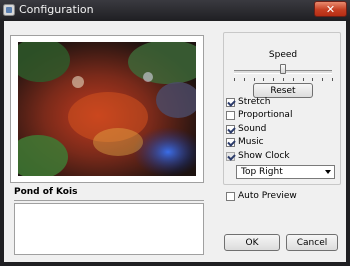 Image resolution: width=350 pixels, height=266 pixels. Describe the element at coordinates (283, 69) in the screenshot. I see `speed-slider-thumb` at that location.